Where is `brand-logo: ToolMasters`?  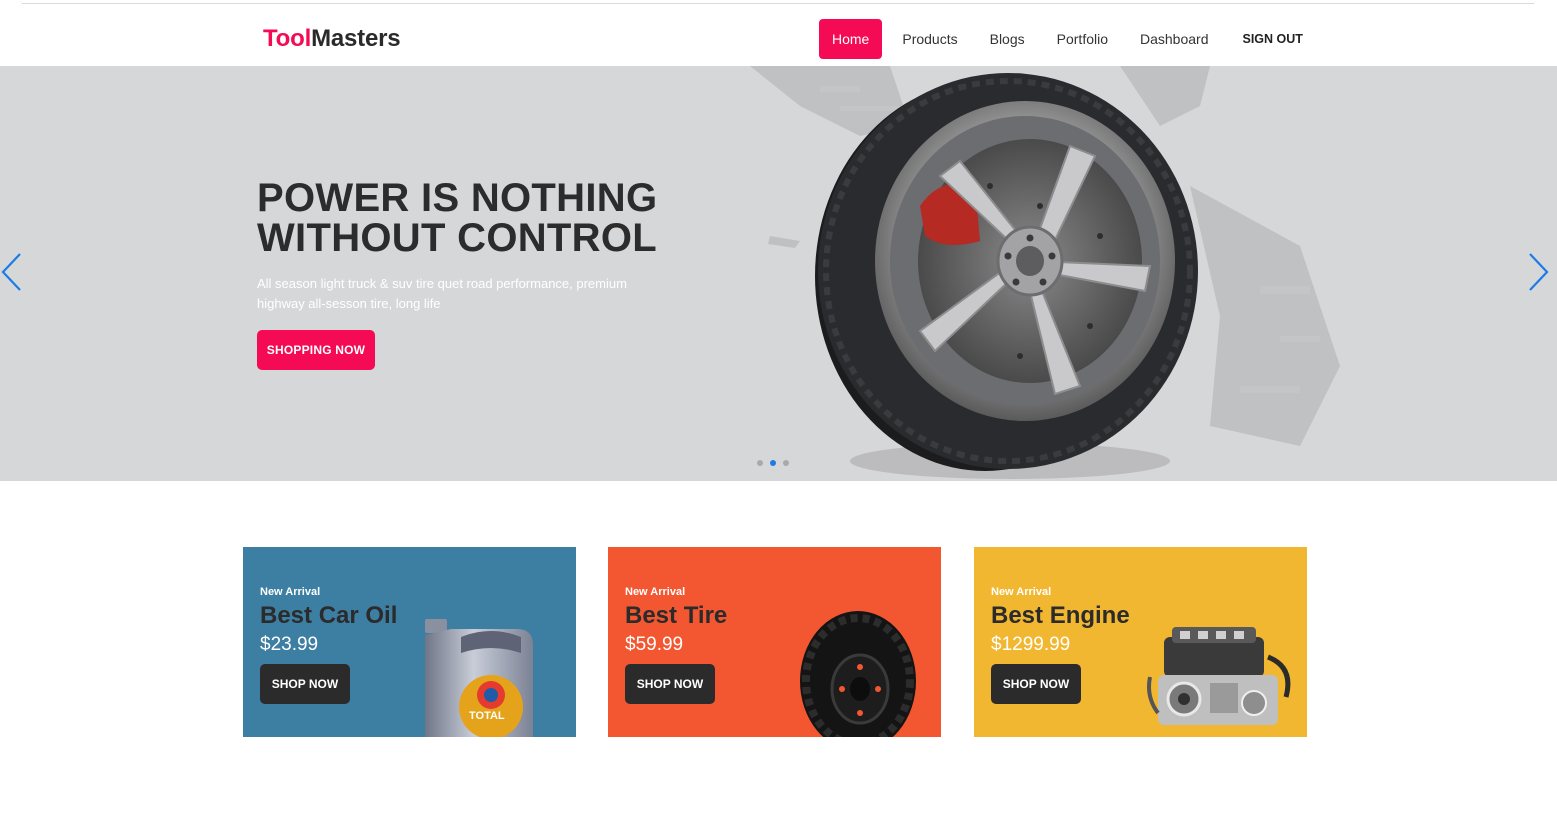
brand-logo: ToolMasters is located at coordinates (332, 39).